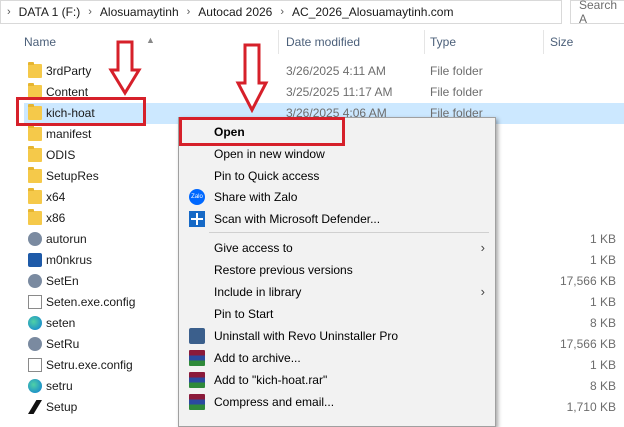 This screenshot has width=624, height=427. Describe the element at coordinates (323, 42) in the screenshot. I see `column-date-modified: Date modified` at that location.